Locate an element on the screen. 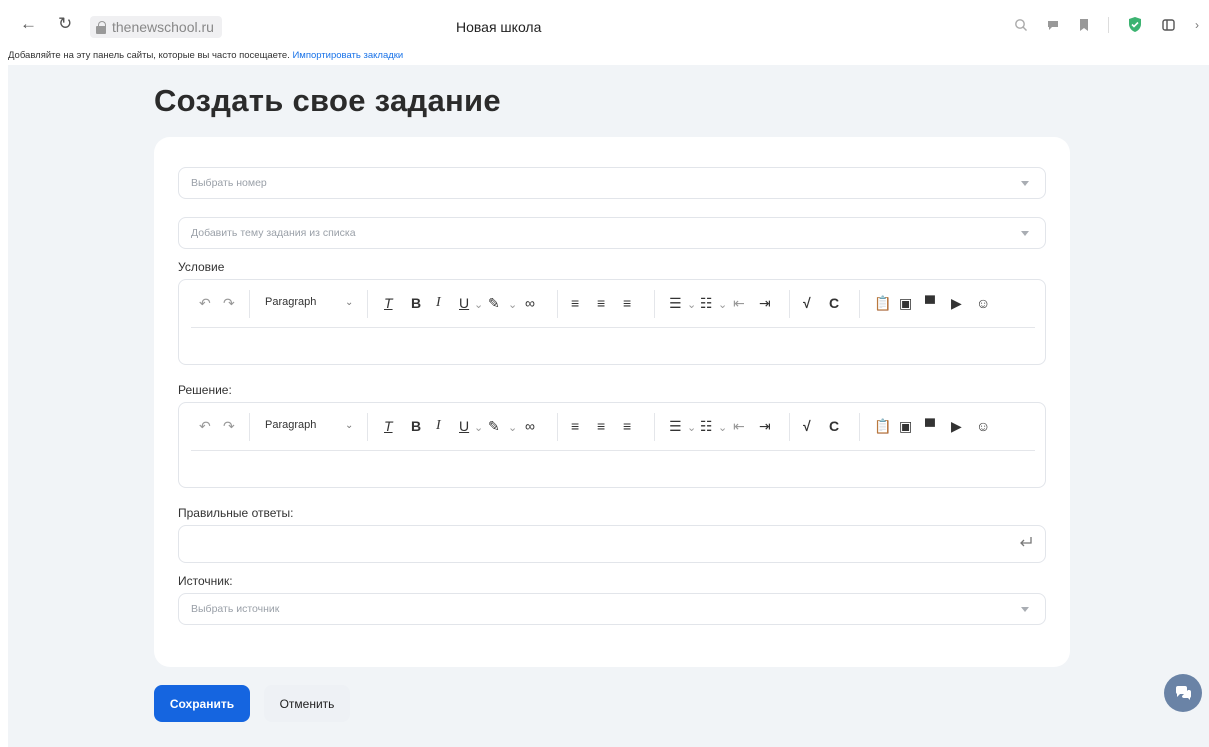 This screenshot has height=747, width=1209. editor-toolbar: ↶ ↷ Paragraph ⌄ T B I U ⌄ ✎ ⌄ ∞ ≡ ≡ ≡ ☰ is located at coordinates (613, 304).